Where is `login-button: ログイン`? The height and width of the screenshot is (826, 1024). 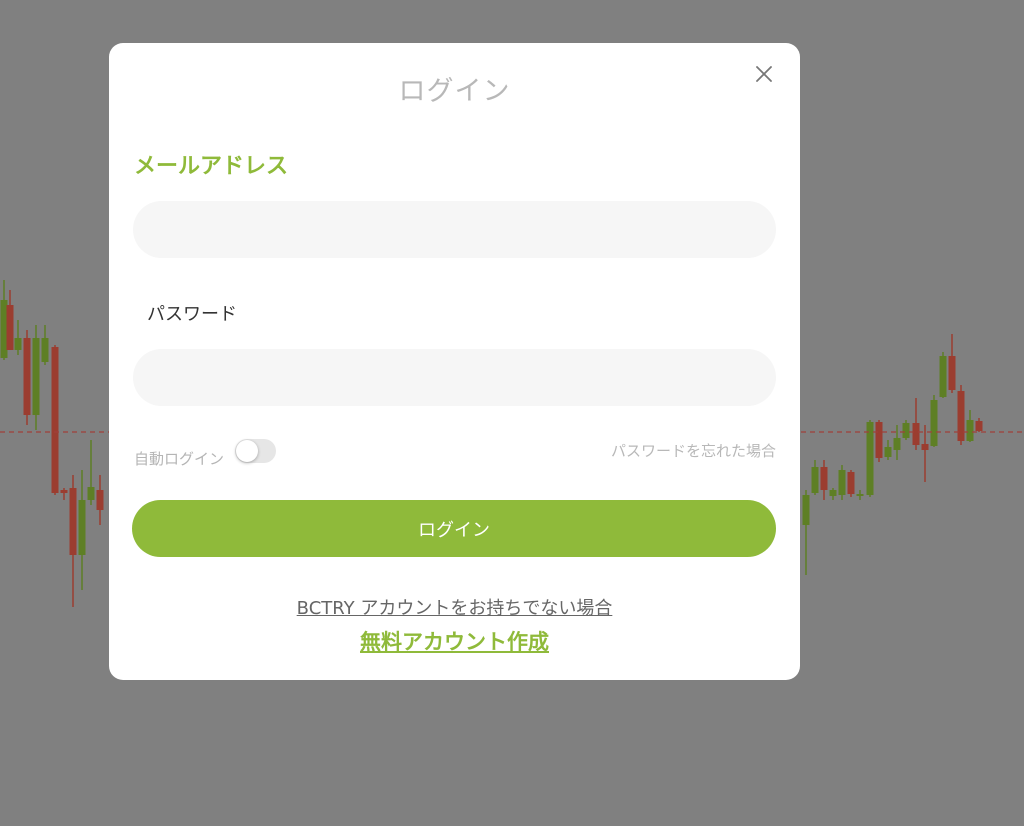 login-button: ログイン is located at coordinates (454, 528).